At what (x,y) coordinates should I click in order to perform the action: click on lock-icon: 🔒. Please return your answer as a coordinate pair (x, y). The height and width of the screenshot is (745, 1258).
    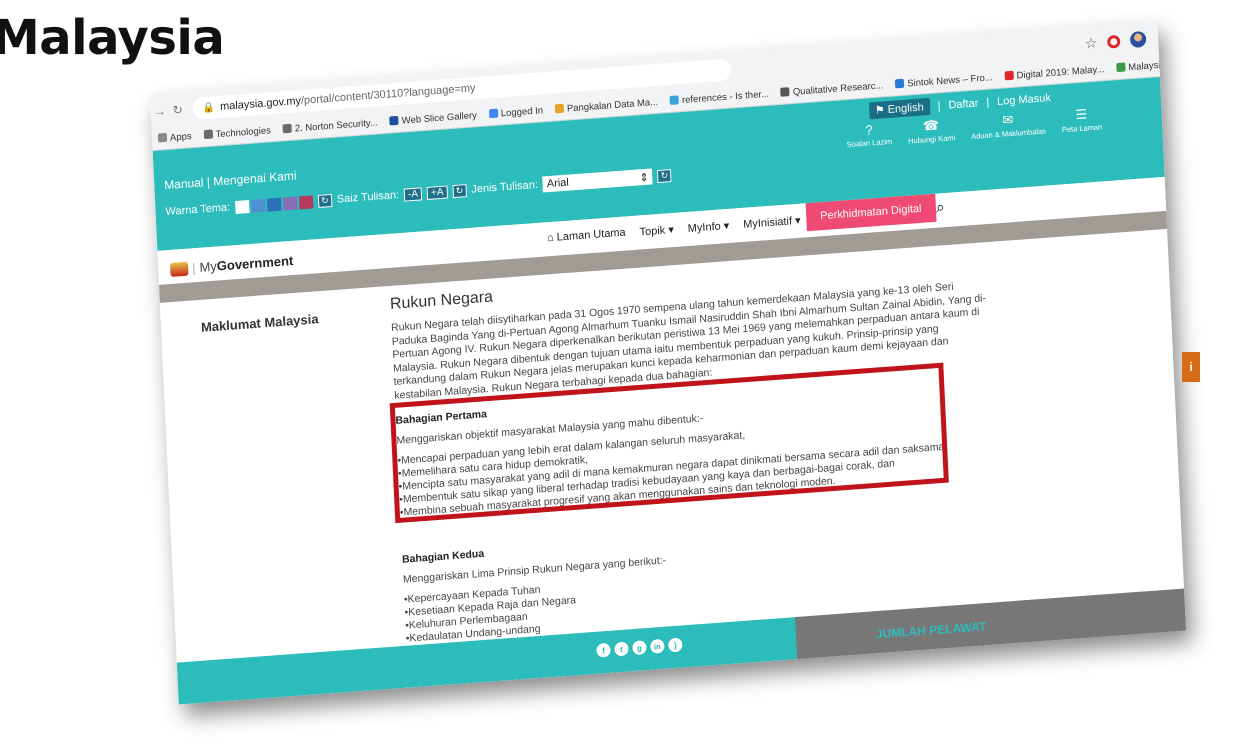
    Looking at the image, I should click on (209, 108).